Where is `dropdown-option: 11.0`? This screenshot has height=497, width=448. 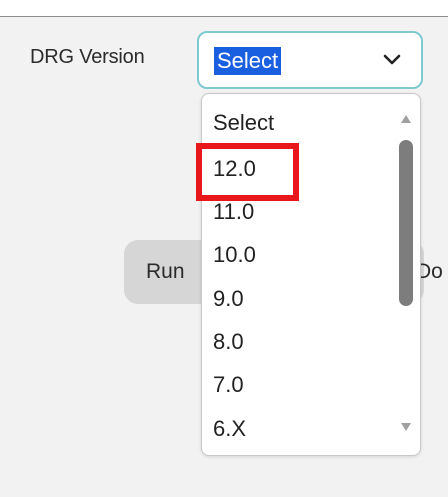 dropdown-option: 11.0 is located at coordinates (233, 212).